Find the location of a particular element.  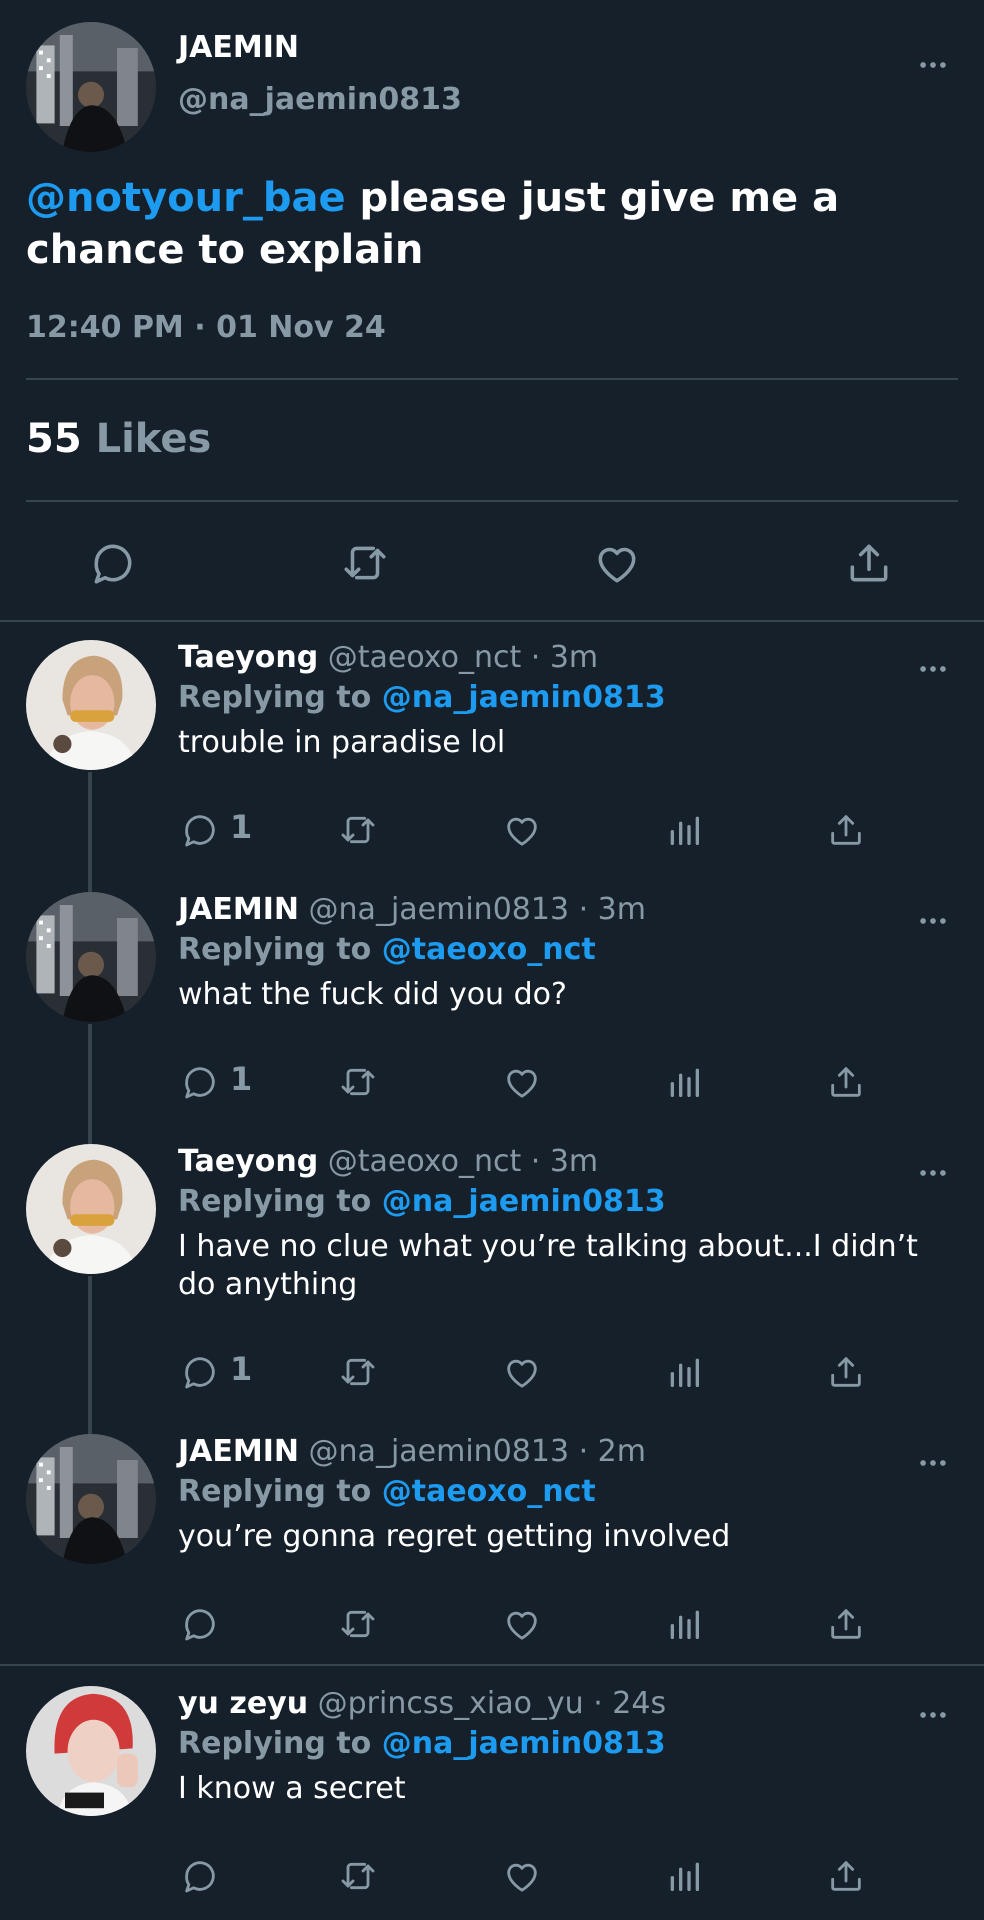

tweet-text: I know a secret is located at coordinates (292, 1788).